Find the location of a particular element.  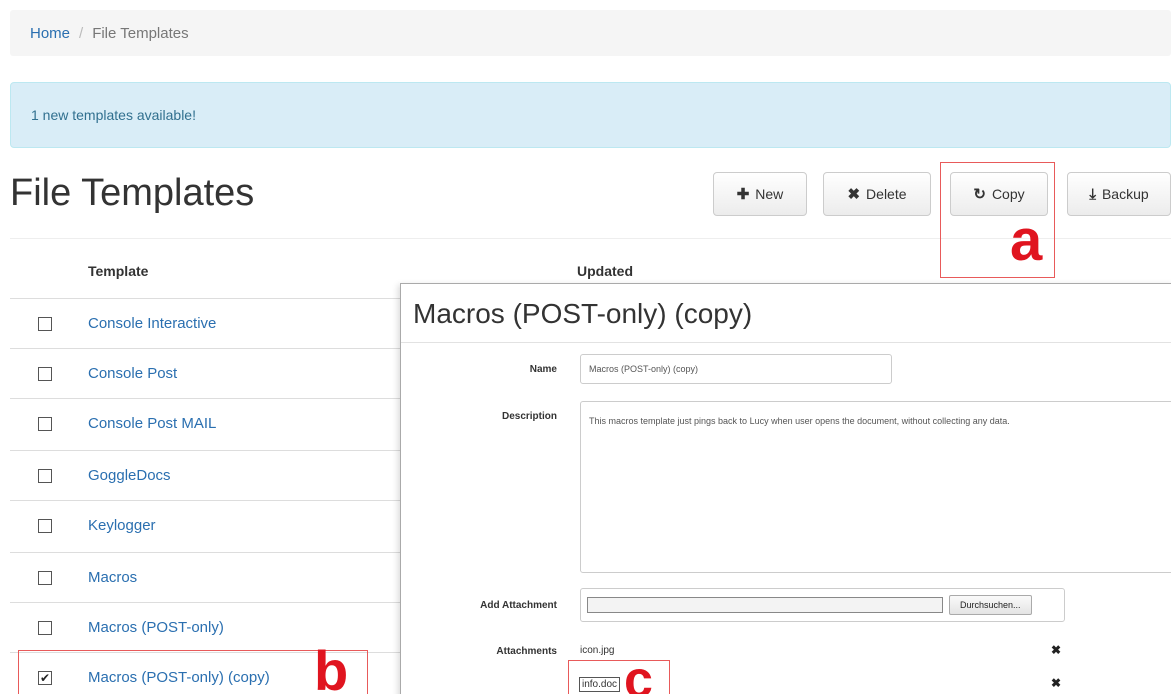

new-button-label: New is located at coordinates (769, 194).